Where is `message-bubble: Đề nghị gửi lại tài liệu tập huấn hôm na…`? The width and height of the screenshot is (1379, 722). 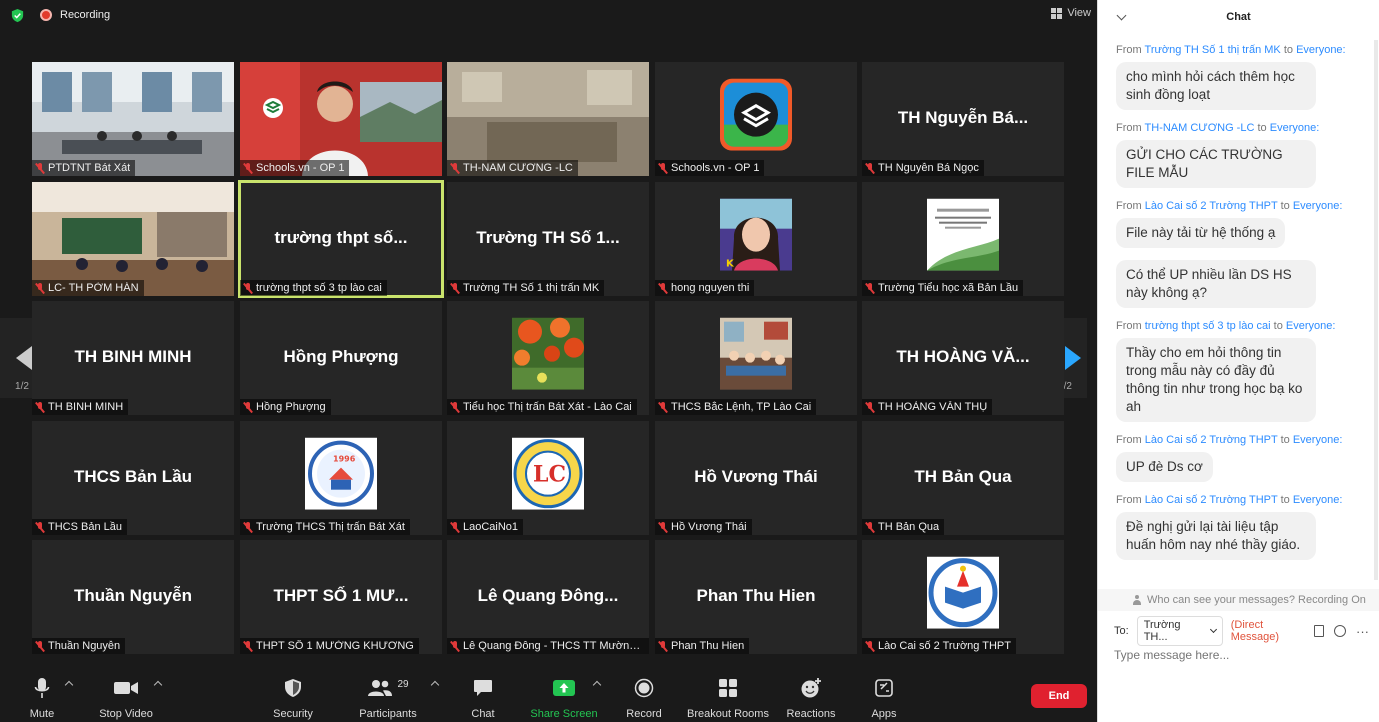
message-bubble: Đề nghị gửi lại tài liệu tập huấn hôm na… is located at coordinates (1216, 536).